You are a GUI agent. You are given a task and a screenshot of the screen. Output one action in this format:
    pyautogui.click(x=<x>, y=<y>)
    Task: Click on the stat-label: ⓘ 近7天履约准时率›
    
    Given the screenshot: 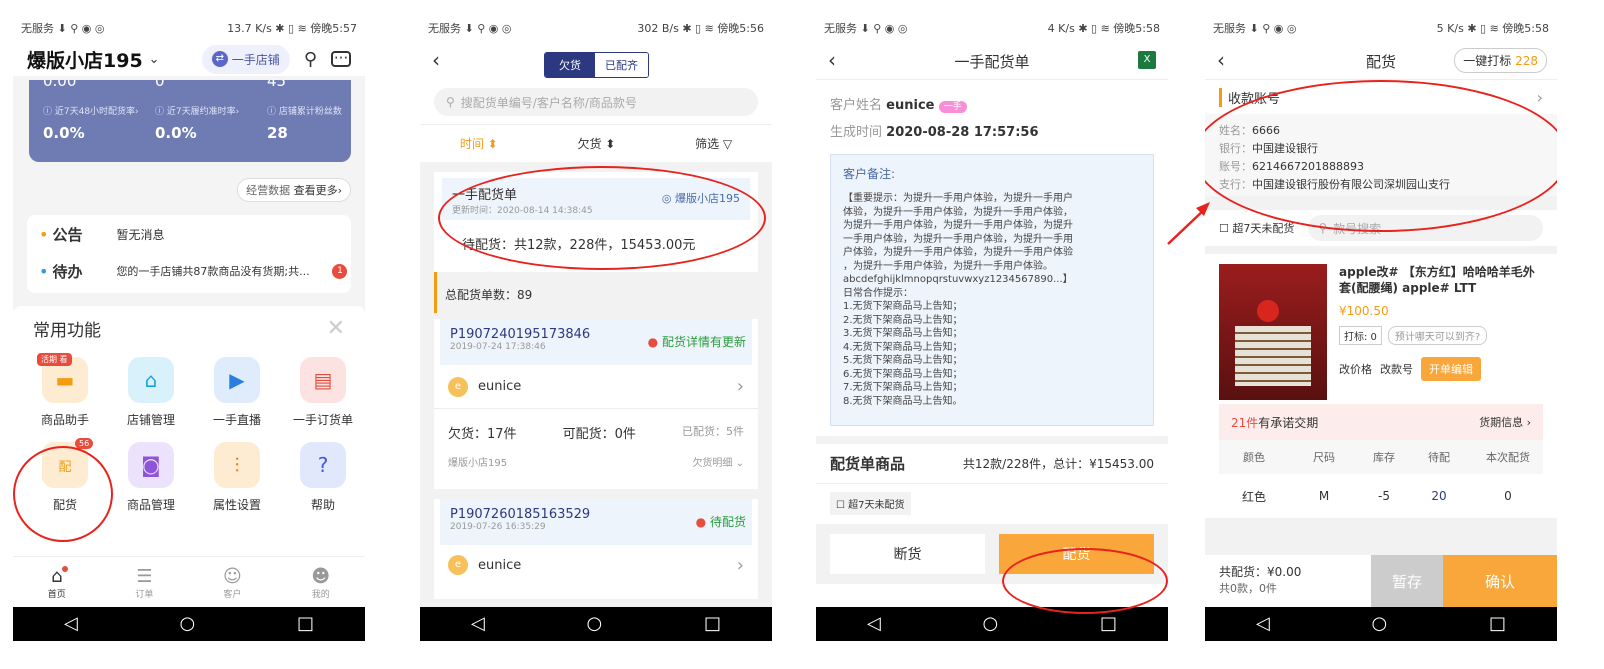 What is the action you would take?
    pyautogui.click(x=211, y=110)
    